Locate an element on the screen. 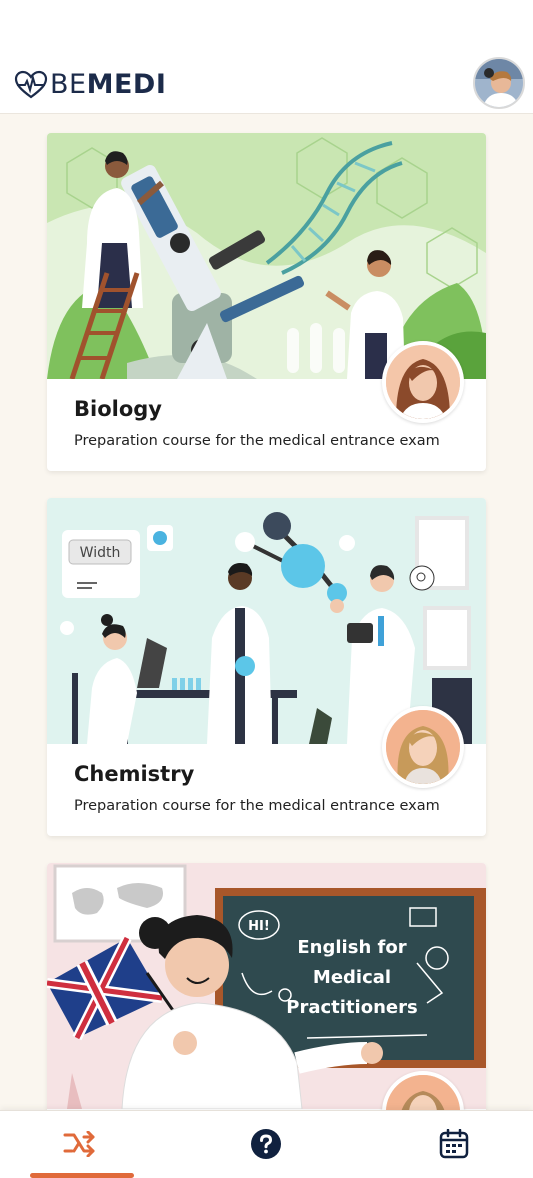 The image size is (533, 1178). top-header: BEMEDI is located at coordinates (266, 57).